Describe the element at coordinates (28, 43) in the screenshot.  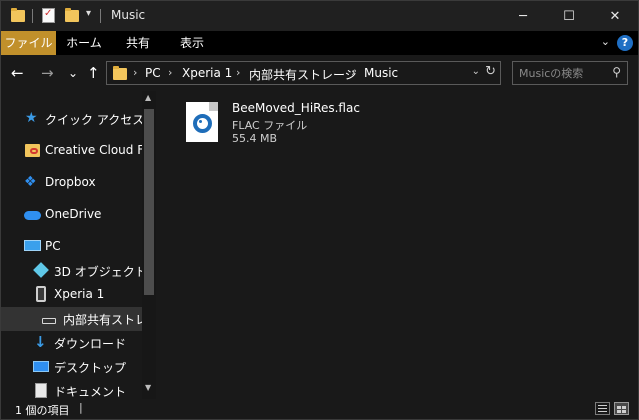
I see `tab-file: ファイル` at that location.